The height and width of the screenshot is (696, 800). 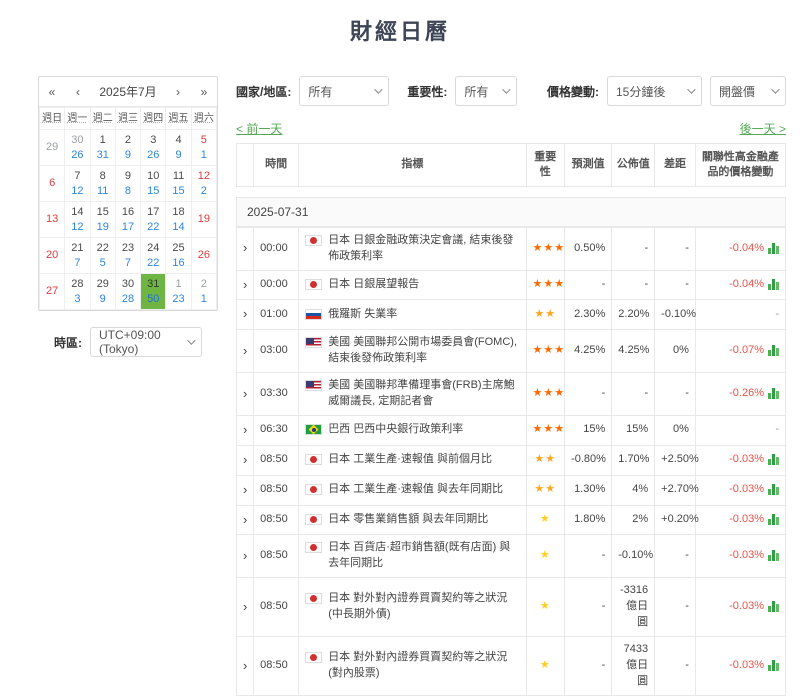 I want to click on calendar-header: « ‹ 2025年7月 › », so click(x=128, y=92).